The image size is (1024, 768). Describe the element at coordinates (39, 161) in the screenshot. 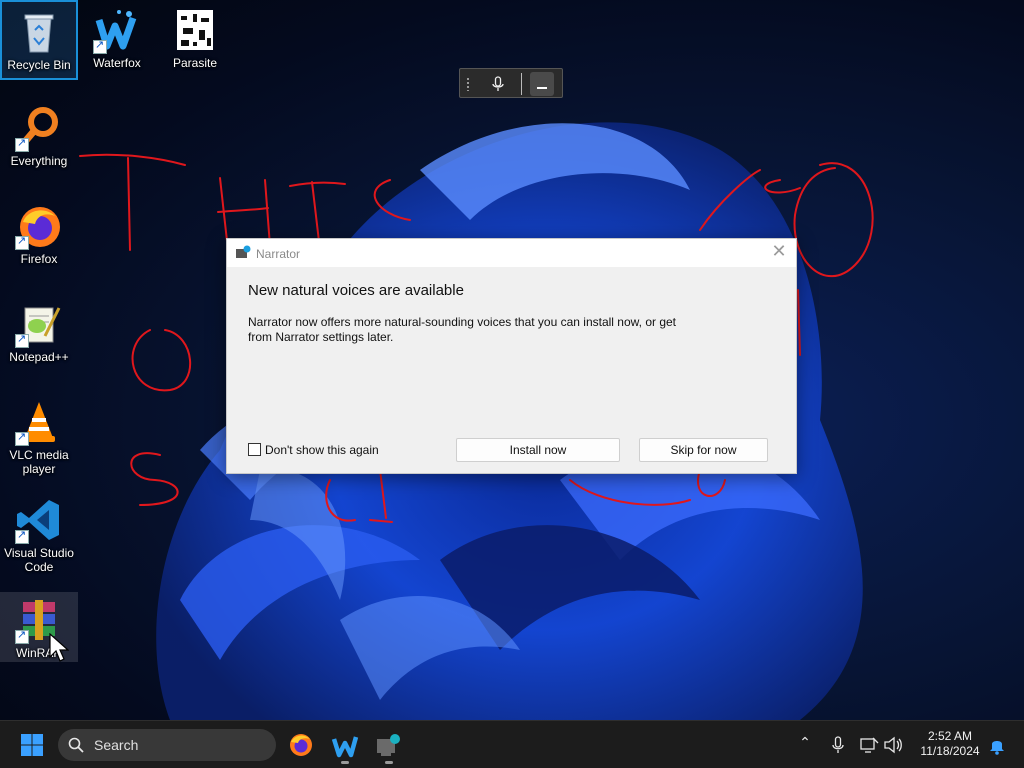

I see `desktop-icon-label: Everything` at that location.